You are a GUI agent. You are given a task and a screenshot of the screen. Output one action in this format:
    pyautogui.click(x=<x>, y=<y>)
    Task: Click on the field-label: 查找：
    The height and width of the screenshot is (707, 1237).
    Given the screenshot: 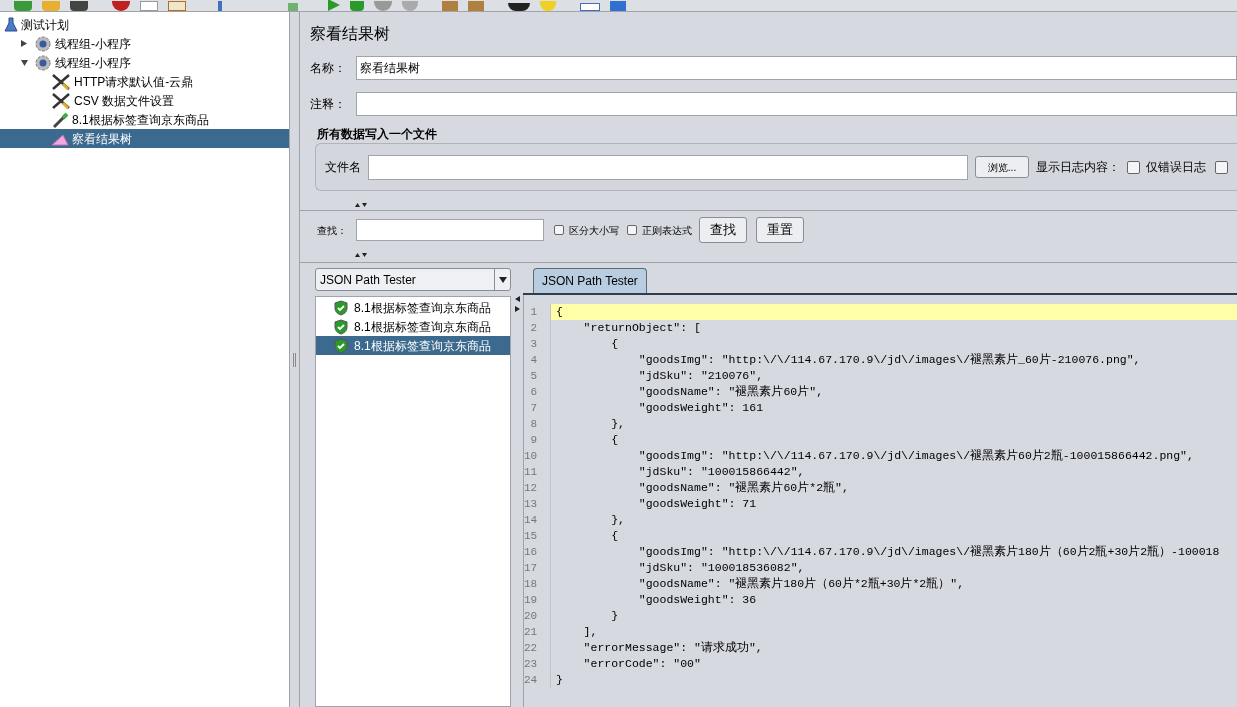 What is the action you would take?
    pyautogui.click(x=332, y=230)
    